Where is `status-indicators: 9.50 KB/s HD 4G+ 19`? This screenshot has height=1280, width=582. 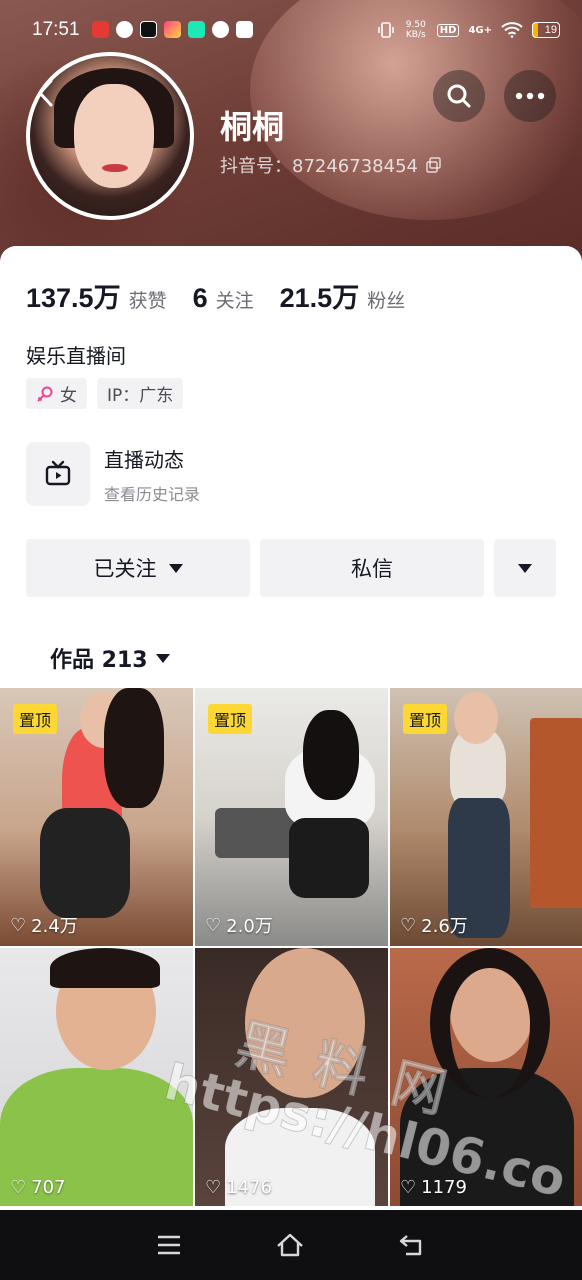
status-indicators: 9.50 KB/s HD 4G+ 19 is located at coordinates (468, 30).